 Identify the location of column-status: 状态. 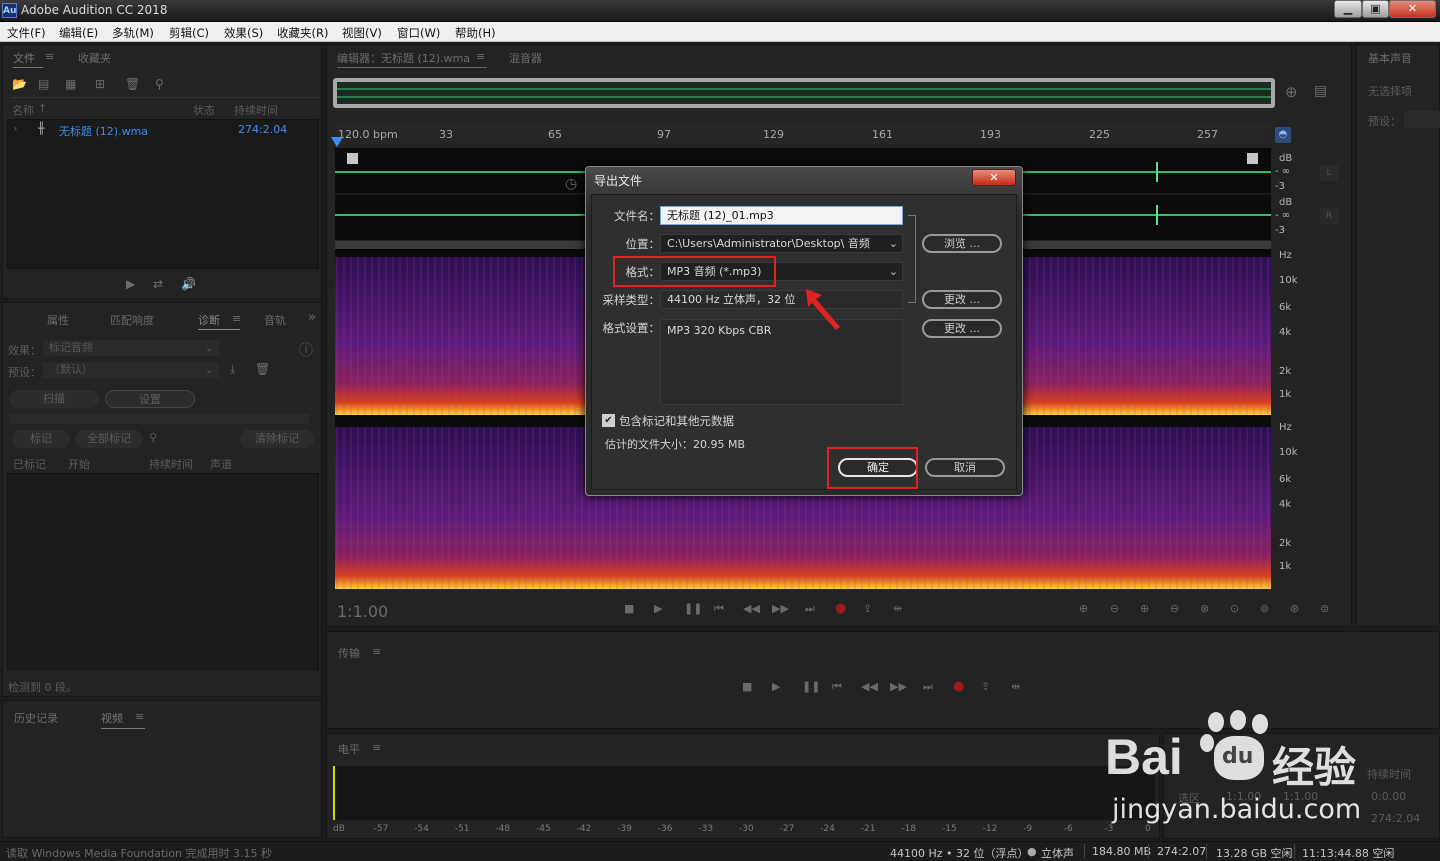
(204, 110).